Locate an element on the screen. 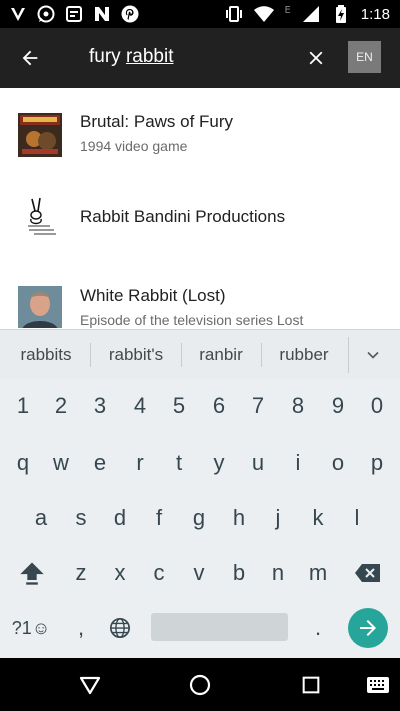  result-thumbnail-game-cover is located at coordinates (40, 135).